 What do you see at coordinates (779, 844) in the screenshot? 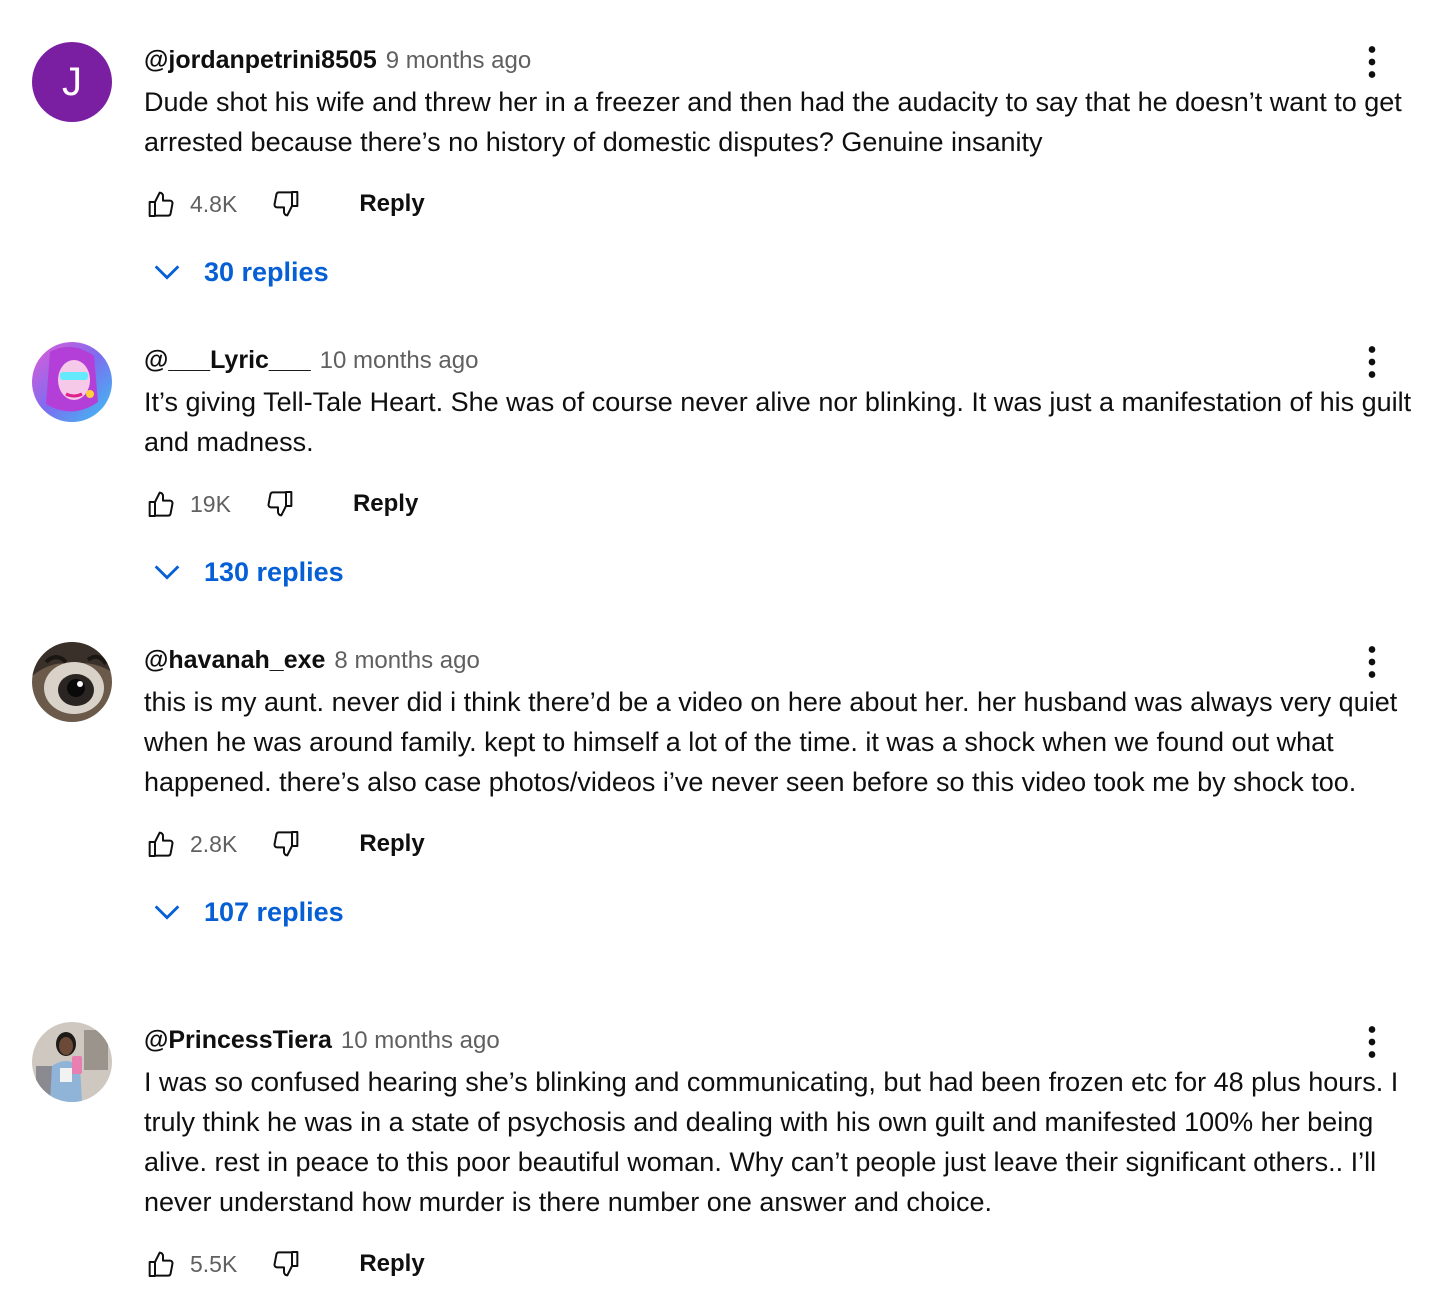
I see `comment-actions: 2.8K Reply` at bounding box center [779, 844].